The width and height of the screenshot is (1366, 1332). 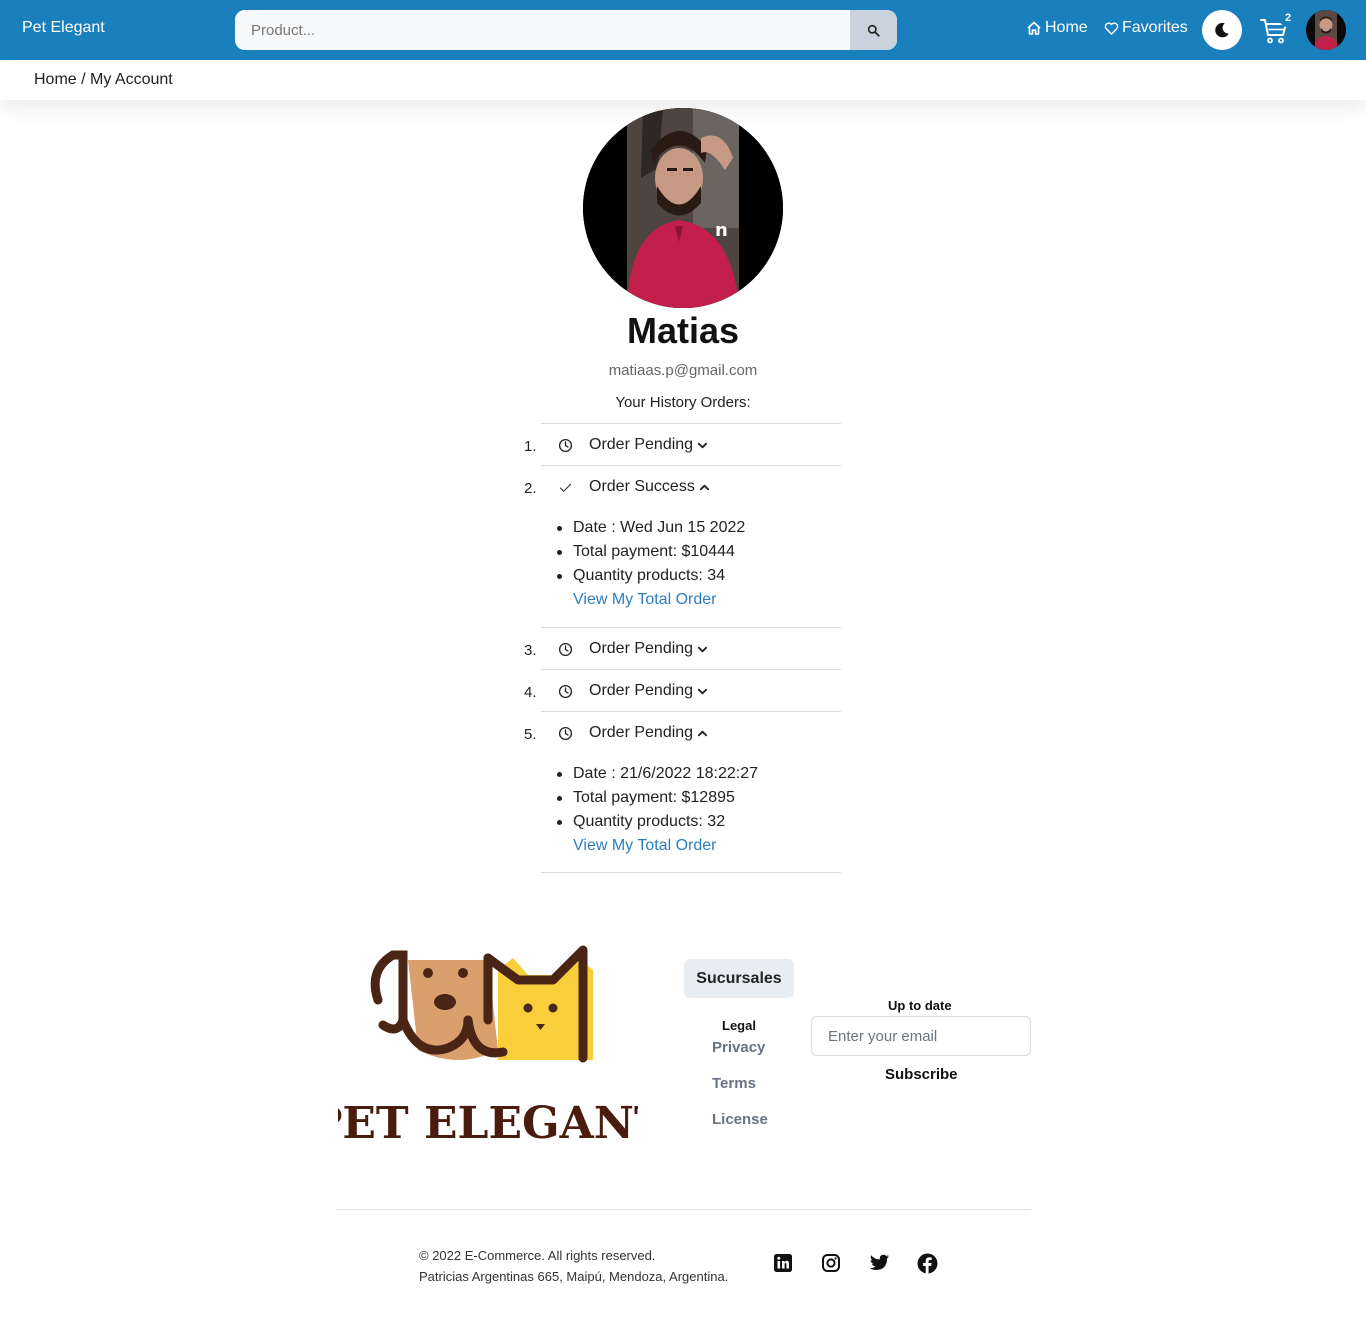 What do you see at coordinates (1278, 27) in the screenshot?
I see `cart-button: 2` at bounding box center [1278, 27].